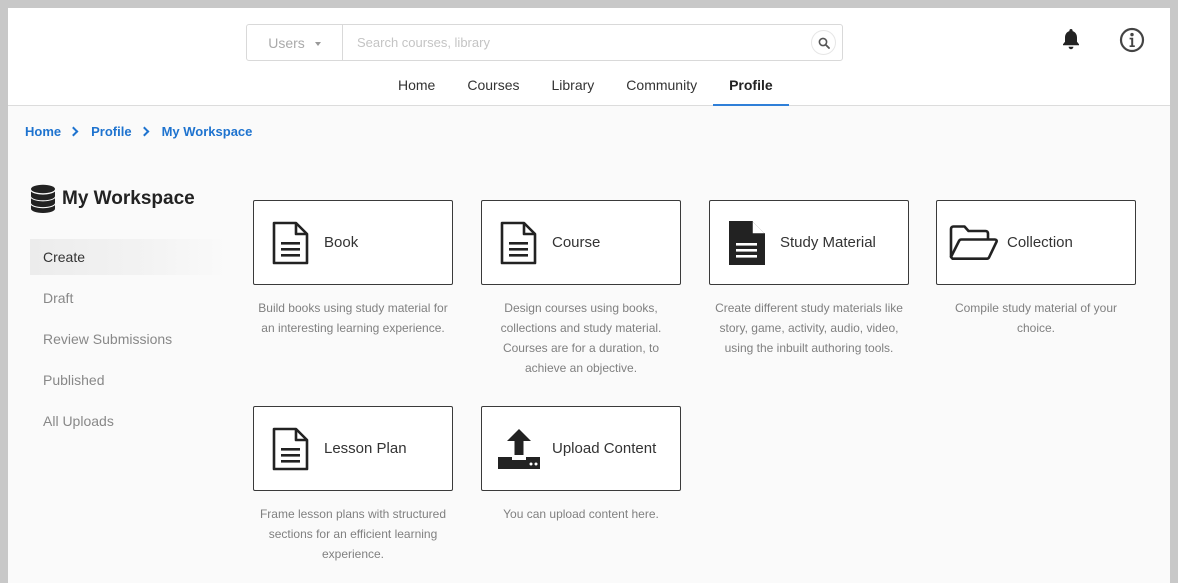 Image resolution: width=1178 pixels, height=583 pixels. I want to click on create-course-card: Course, so click(581, 242).